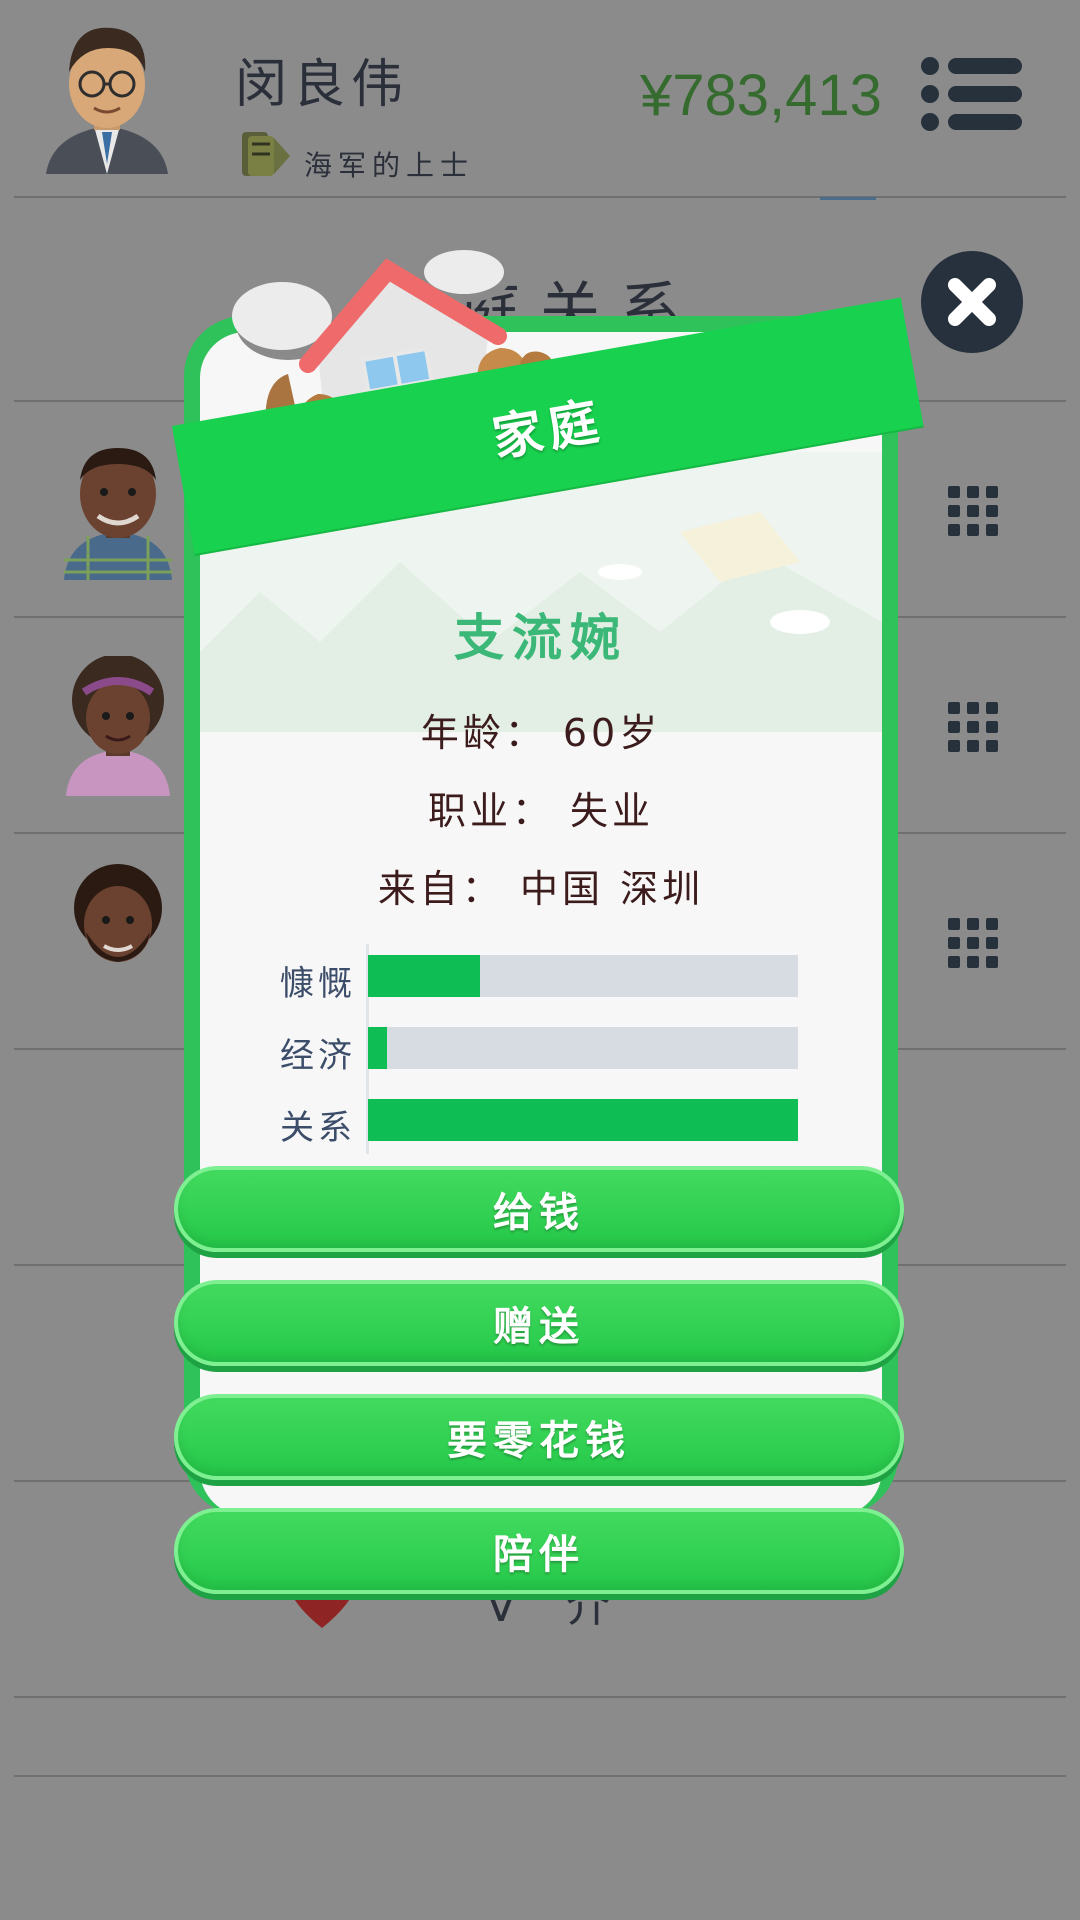 The image size is (1080, 1920). I want to click on accompany-button: 陪伴, so click(539, 1551).